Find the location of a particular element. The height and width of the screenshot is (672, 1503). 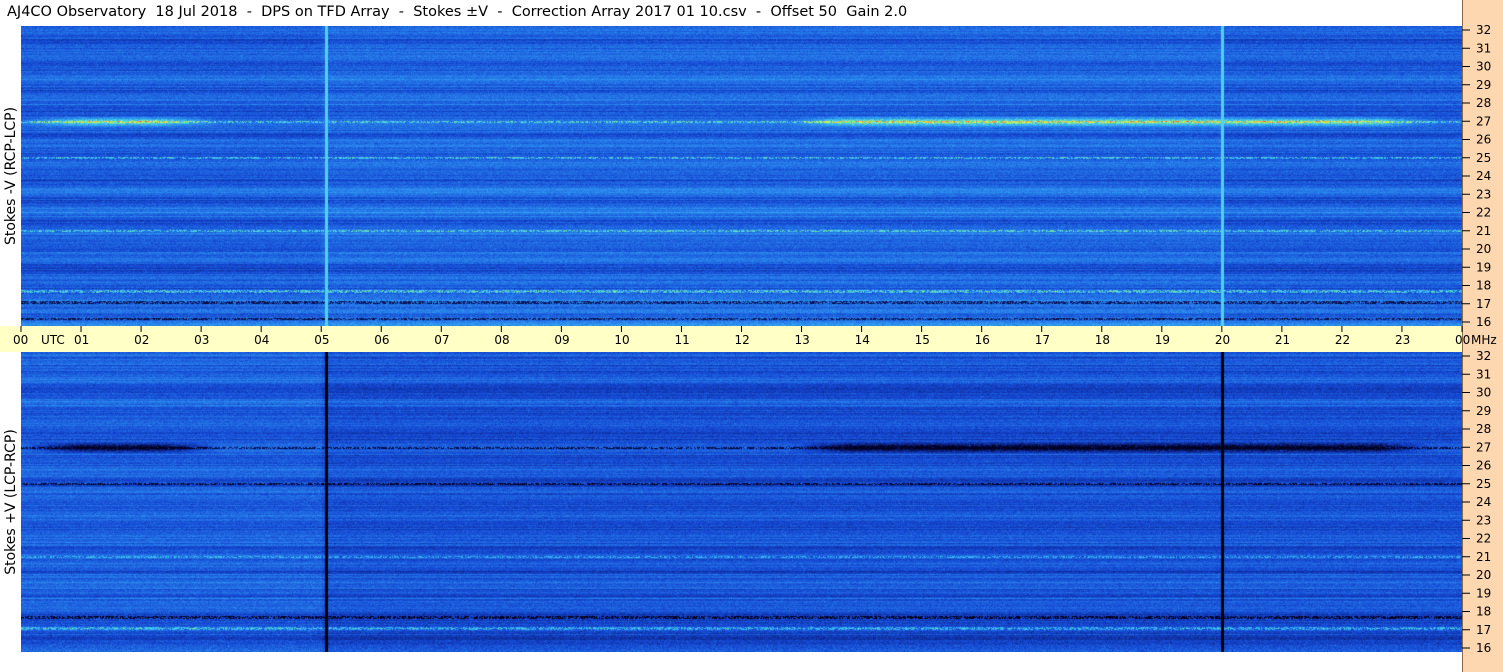

y-tick-label-1-17: 17 is located at coordinates (1483, 630).